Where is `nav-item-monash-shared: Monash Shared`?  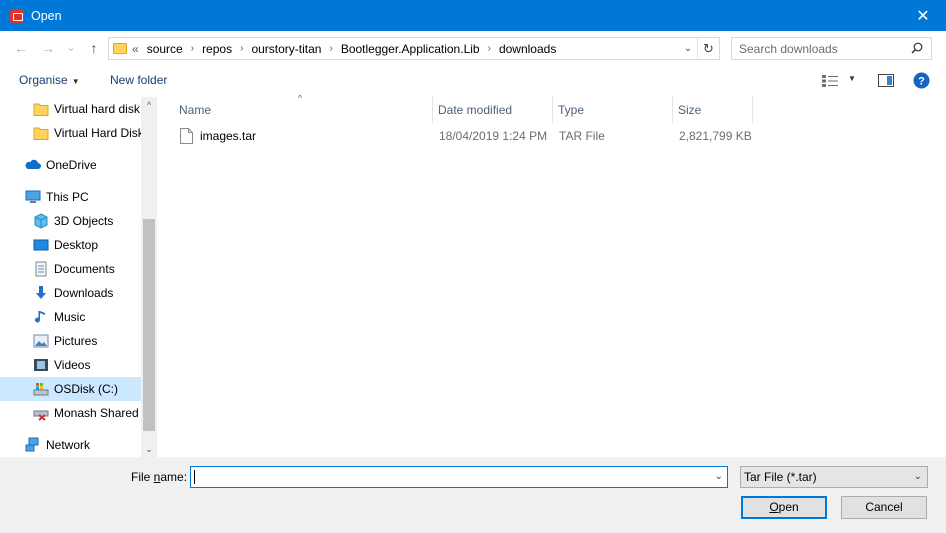
nav-item-monash-shared: Monash Shared is located at coordinates (70, 413).